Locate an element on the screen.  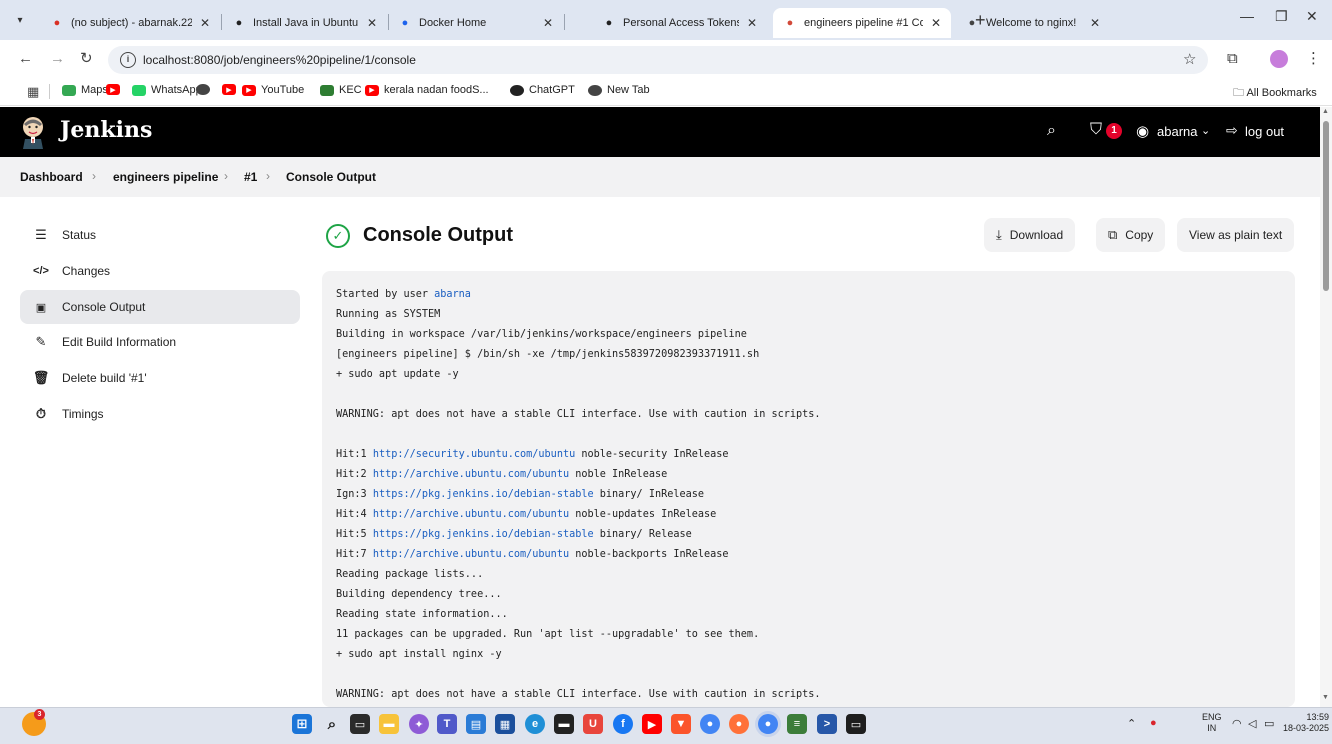
copy-button: ⧉ Copy is located at coordinates (1131, 235).